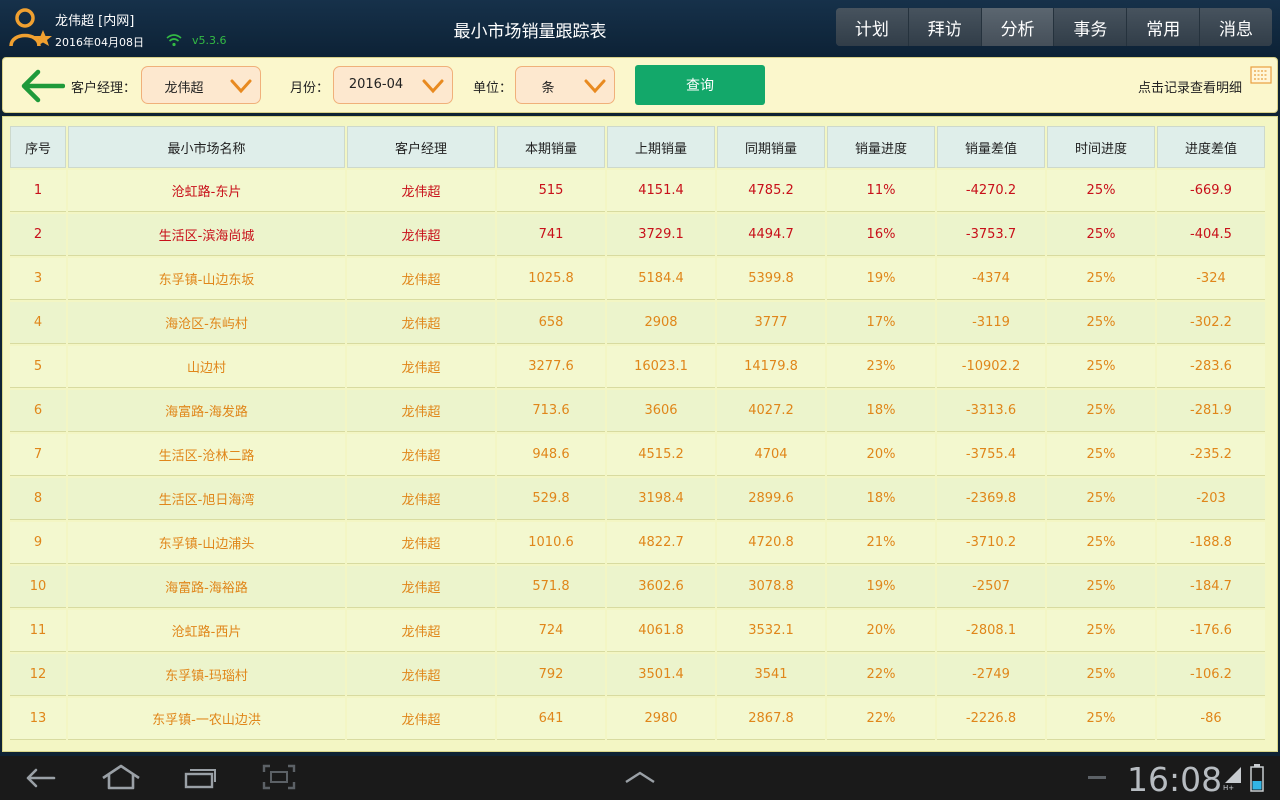 This screenshot has height=800, width=1280. What do you see at coordinates (393, 85) in the screenshot?
I see `month-select: 2016-04` at bounding box center [393, 85].